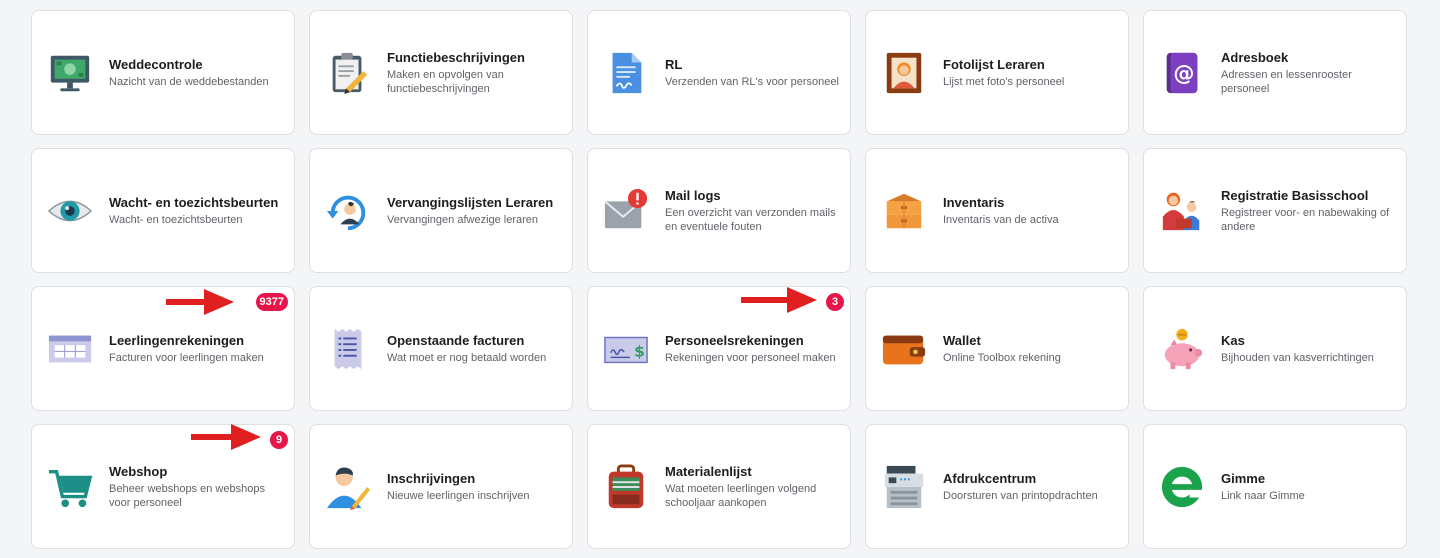  What do you see at coordinates (1182, 487) in the screenshot?
I see `gimme-logo-icon` at bounding box center [1182, 487].